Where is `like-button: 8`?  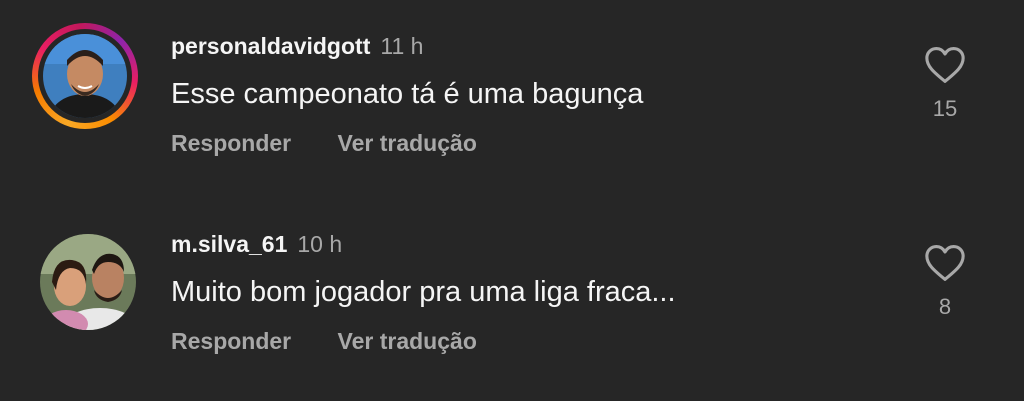
like-button: 8 is located at coordinates (945, 282).